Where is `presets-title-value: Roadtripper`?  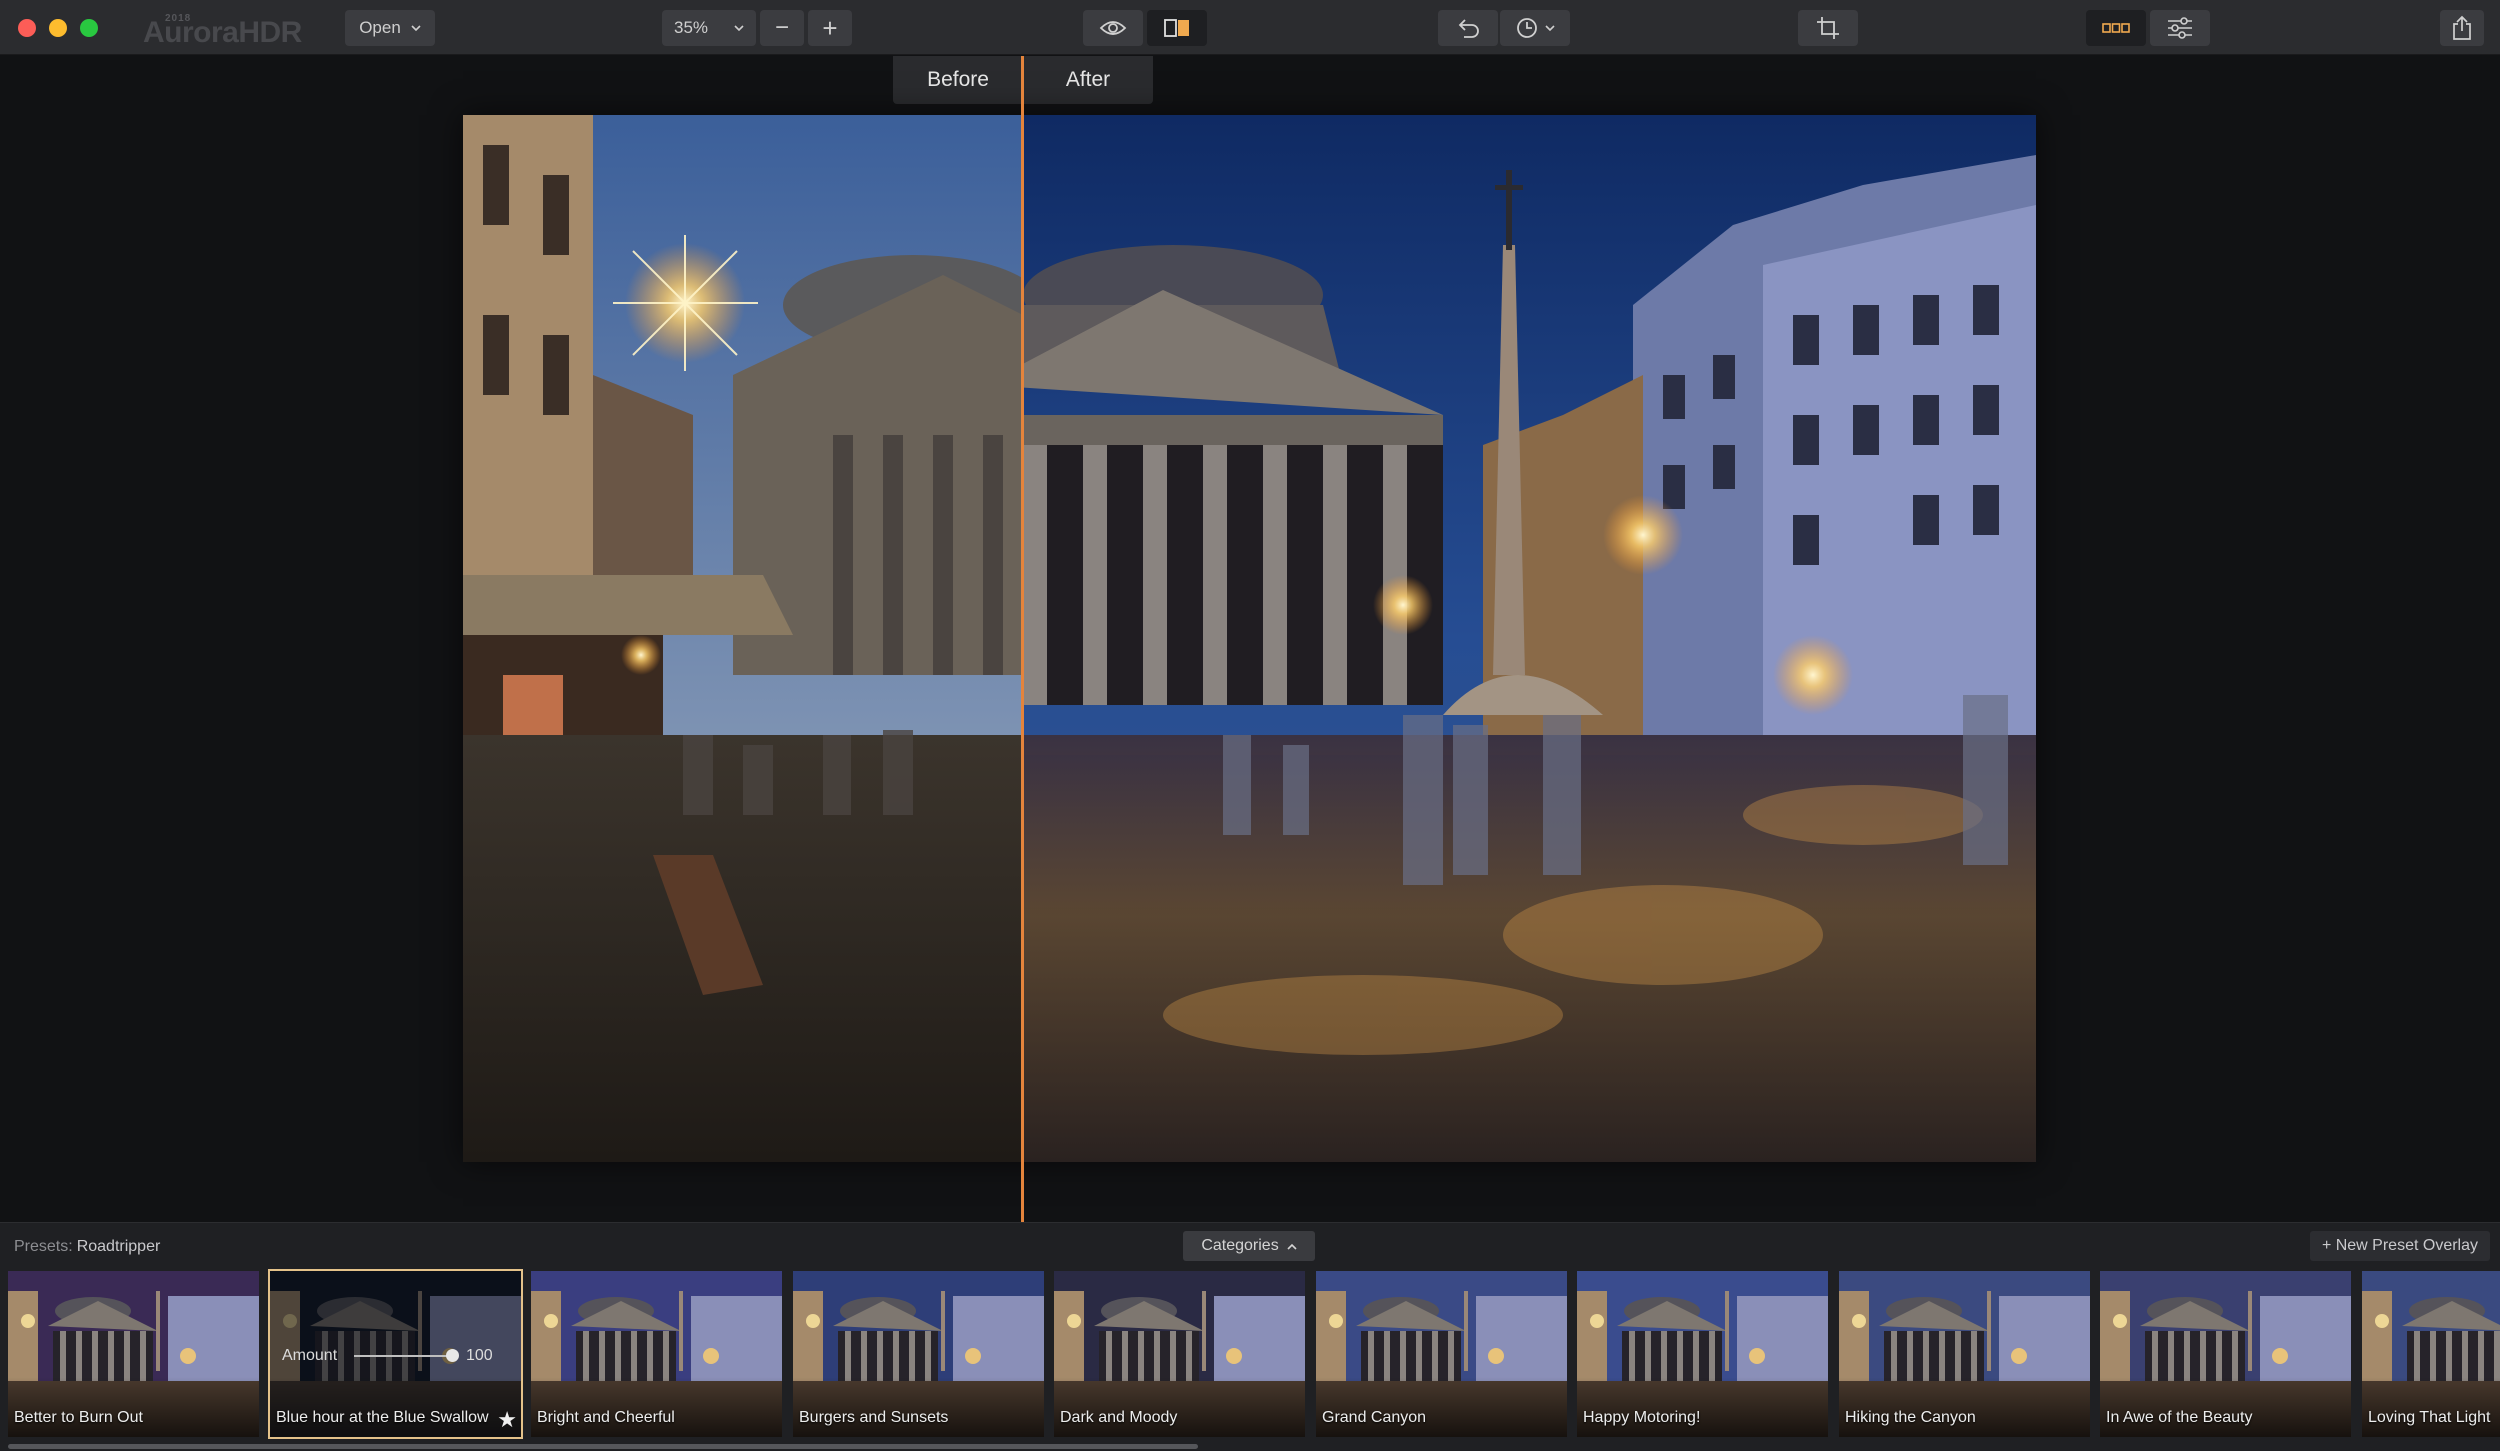 presets-title-value: Roadtripper is located at coordinates (118, 1246).